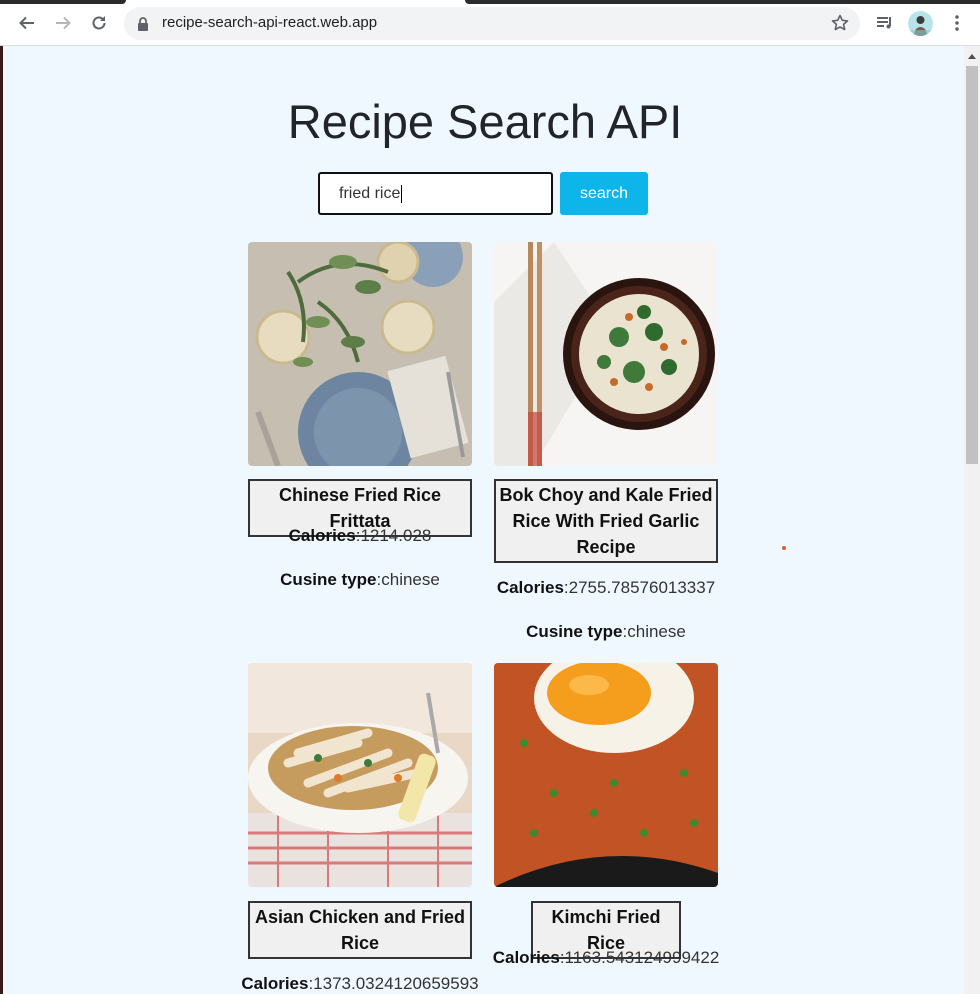 This screenshot has width=980, height=994. Describe the element at coordinates (270, 22) in the screenshot. I see `url-text: recipe-search-api-react.web.app` at that location.